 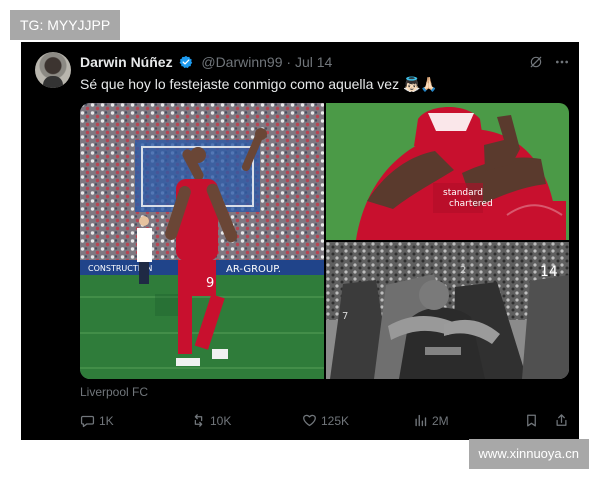 What do you see at coordinates (253, 269) in the screenshot?
I see `svg-text: AR-GROUP.` at bounding box center [253, 269].